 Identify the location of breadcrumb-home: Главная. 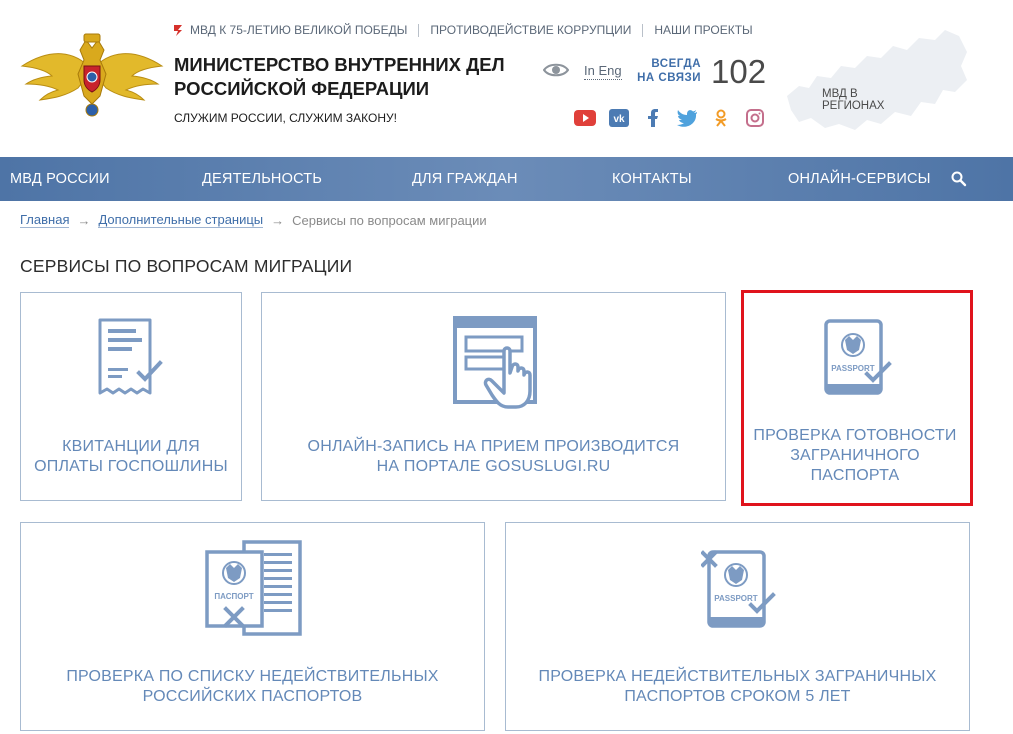
(45, 220).